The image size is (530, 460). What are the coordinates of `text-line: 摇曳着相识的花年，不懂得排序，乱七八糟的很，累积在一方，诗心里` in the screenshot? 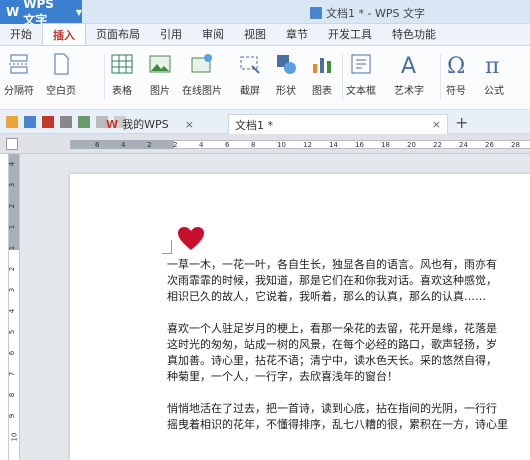 It's located at (337, 424).